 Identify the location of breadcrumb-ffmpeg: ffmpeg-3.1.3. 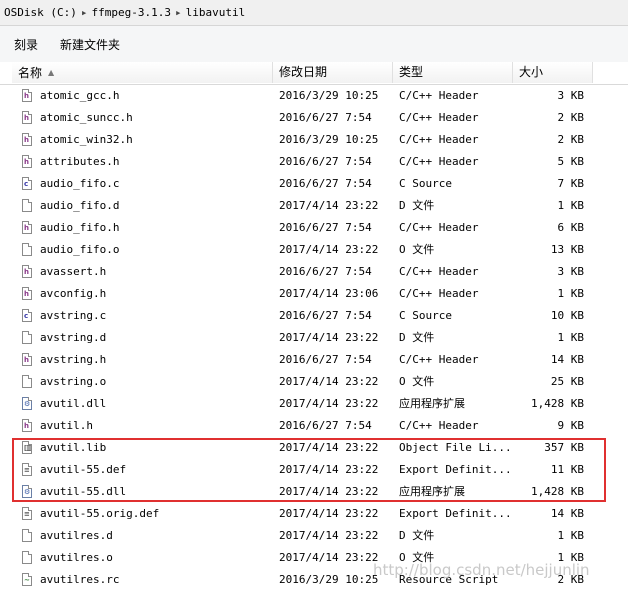
(130, 12).